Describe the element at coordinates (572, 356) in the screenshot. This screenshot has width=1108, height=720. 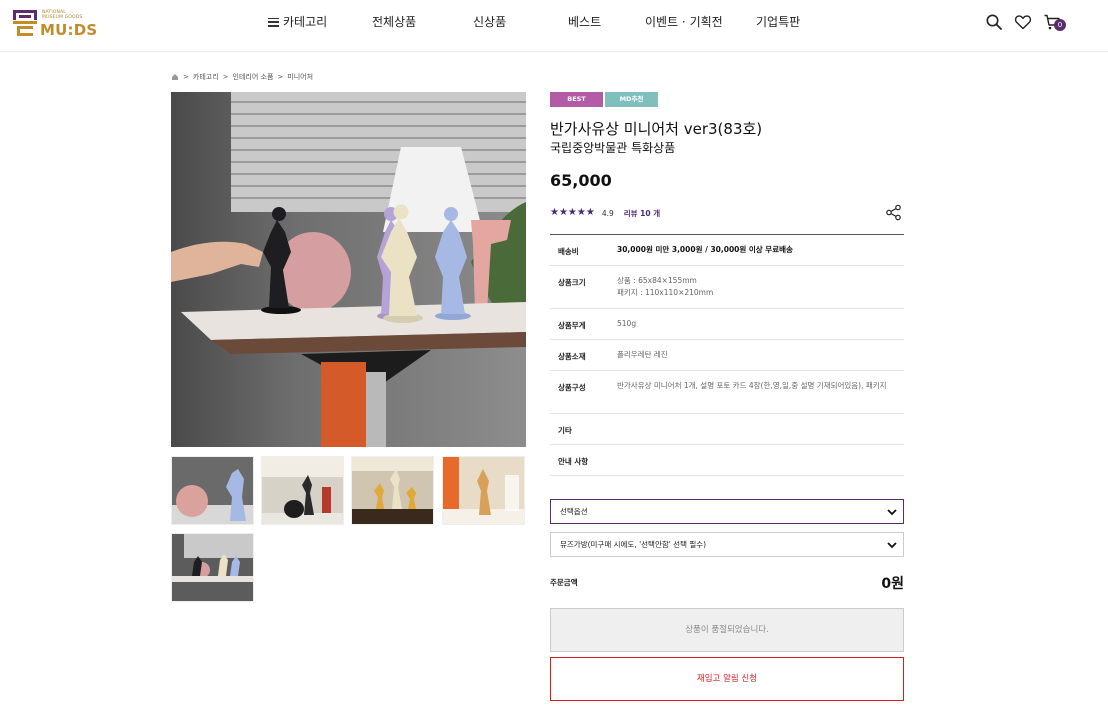
I see `info-key: 상품소재` at that location.